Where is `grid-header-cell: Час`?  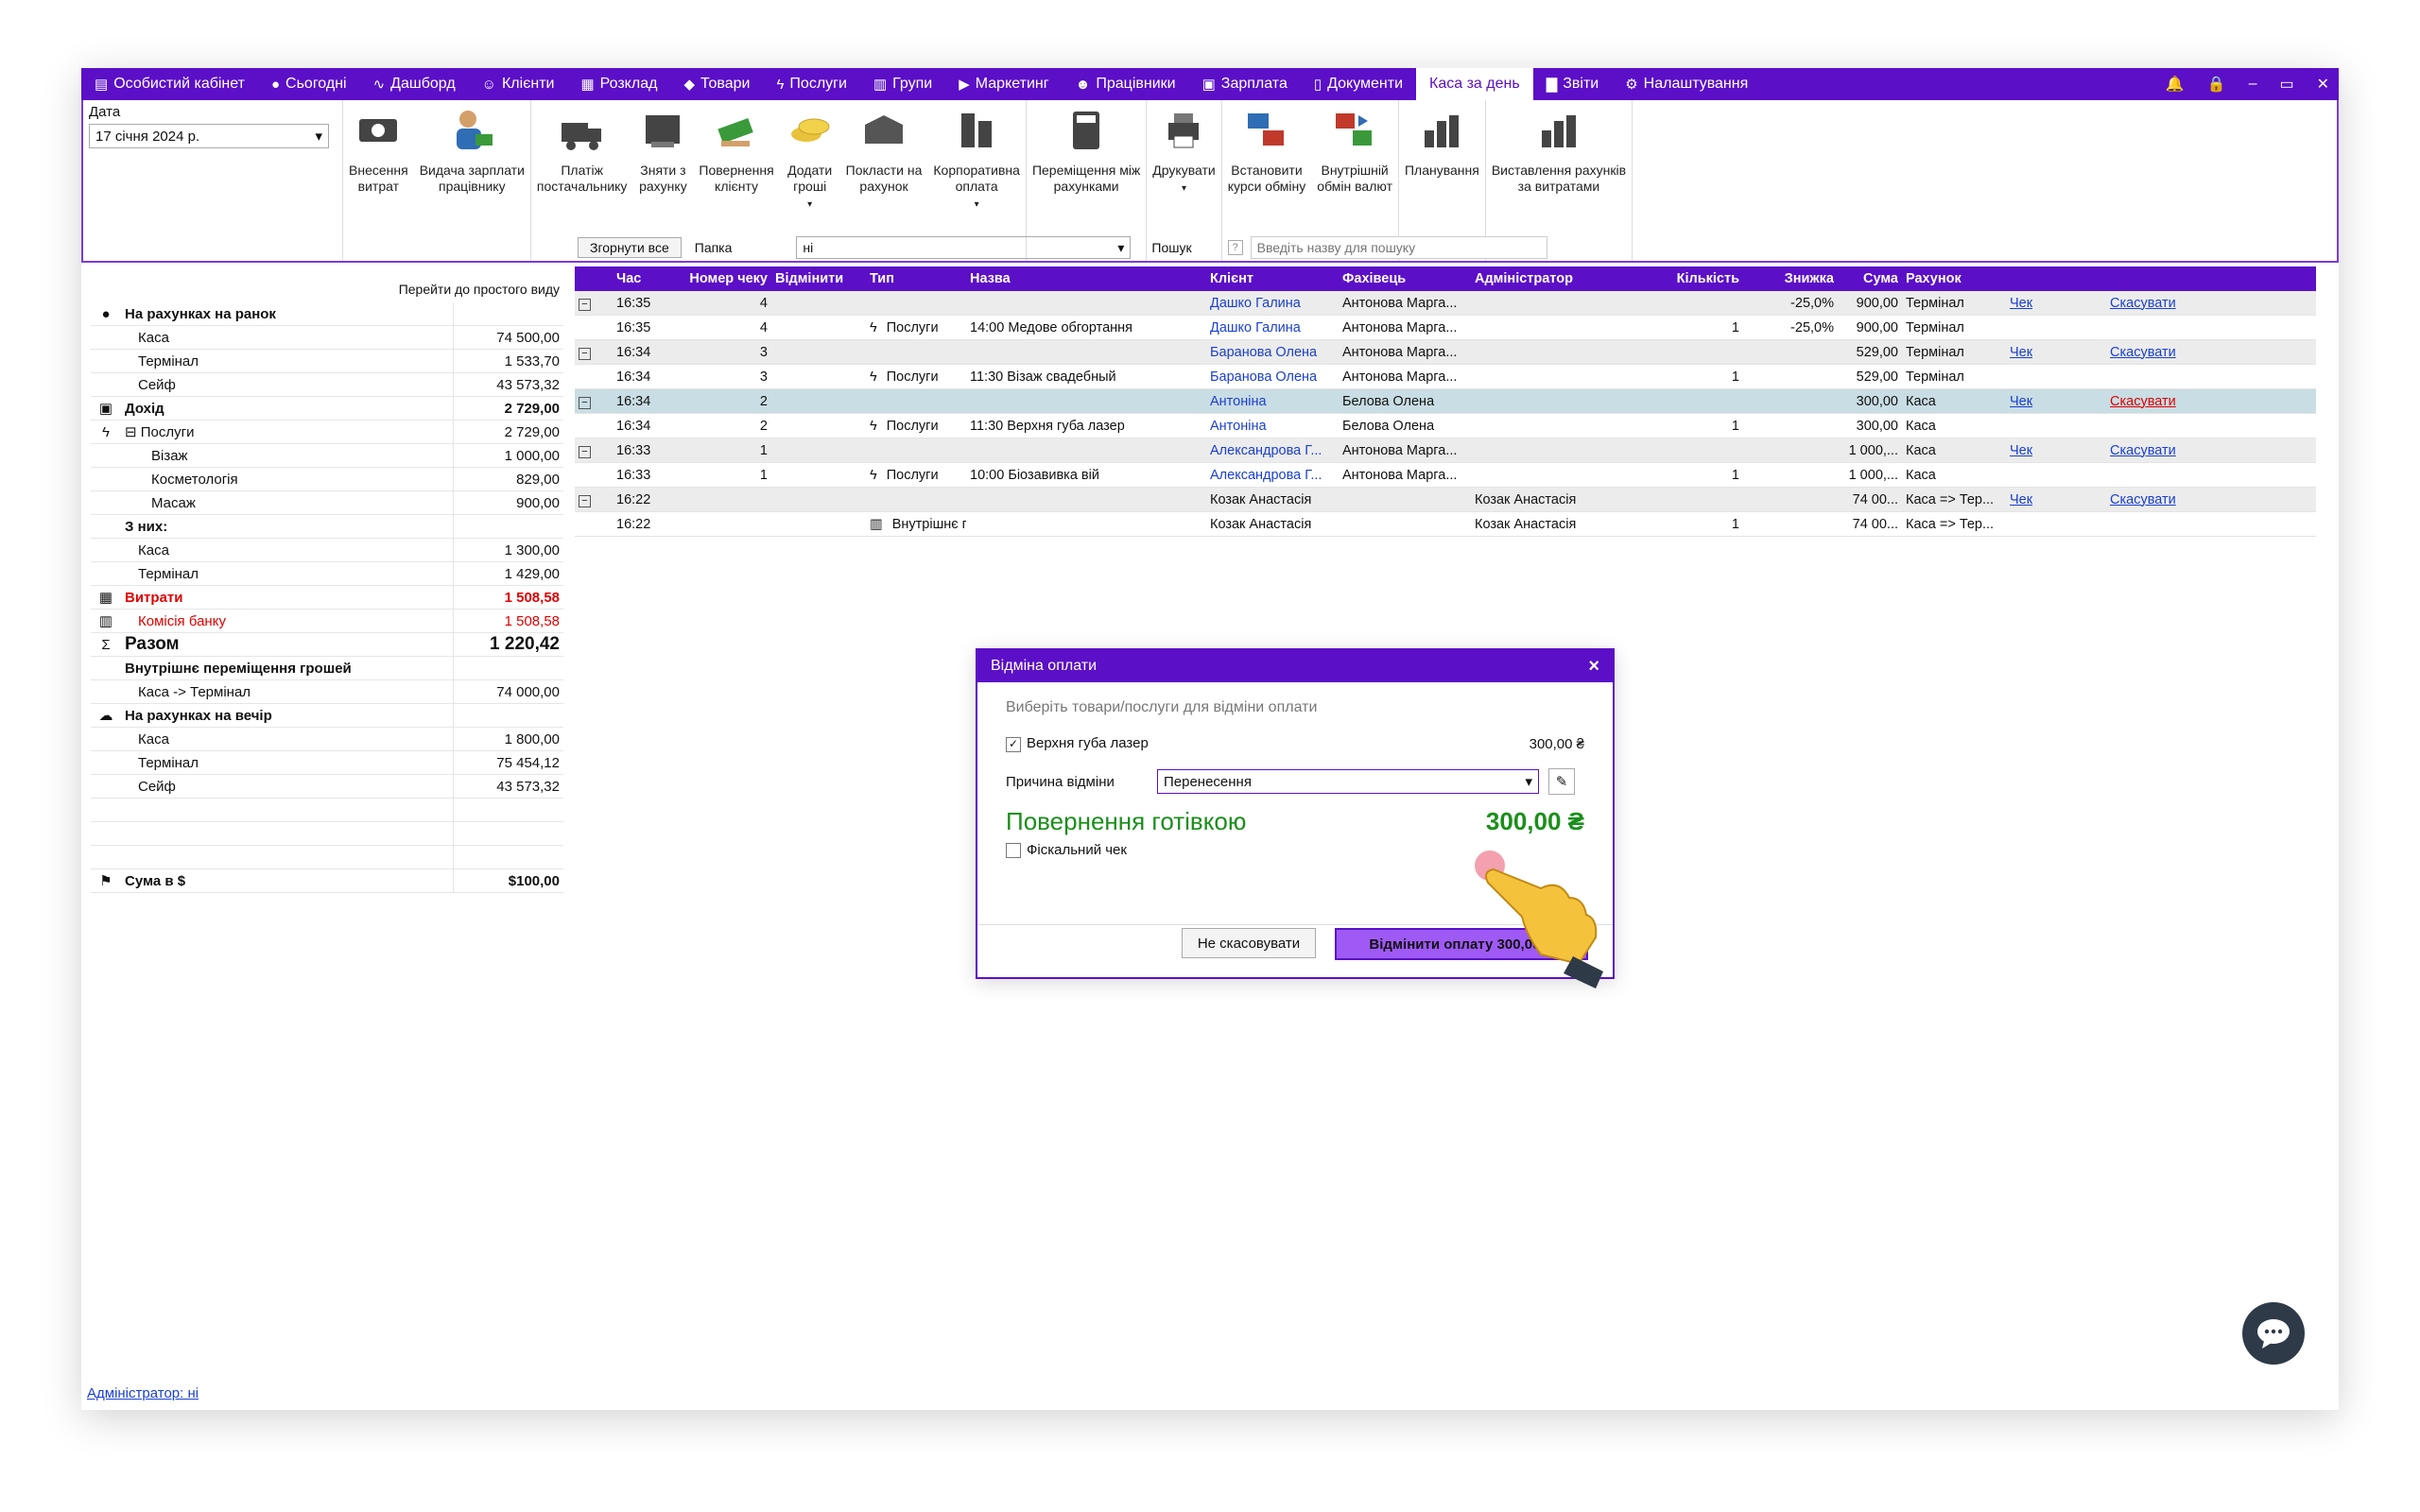 grid-header-cell: Час is located at coordinates (641, 278).